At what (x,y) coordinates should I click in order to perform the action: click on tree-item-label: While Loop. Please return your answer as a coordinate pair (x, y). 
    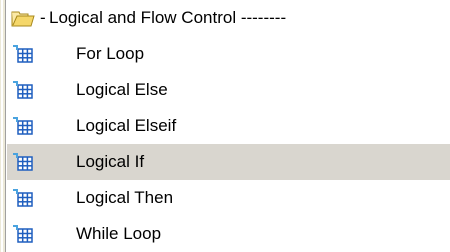
    Looking at the image, I should click on (119, 233).